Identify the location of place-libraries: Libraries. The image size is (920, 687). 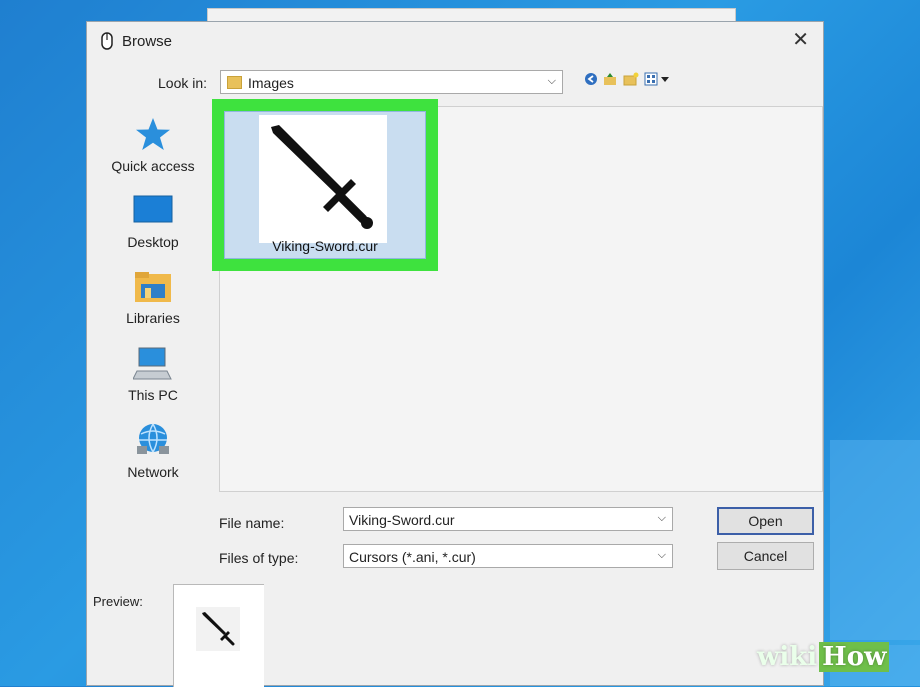
(153, 298).